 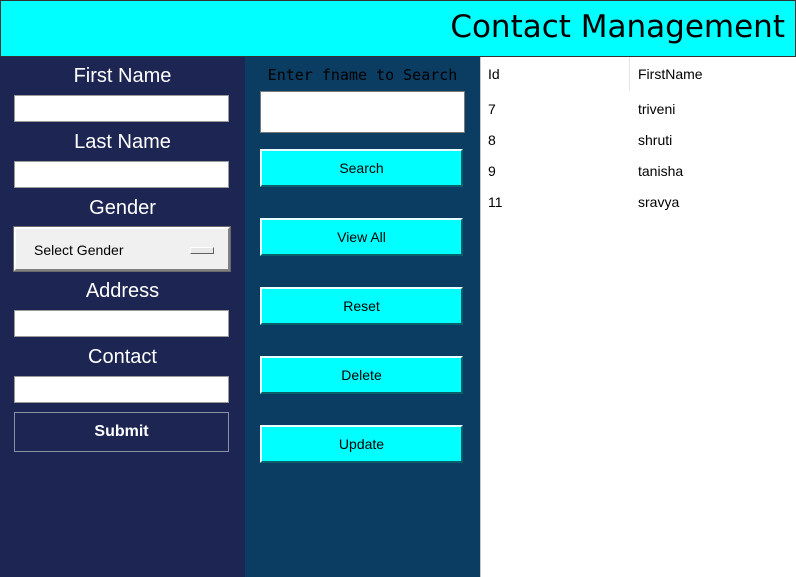 I want to click on table-row: 11 sravya, so click(x=638, y=206).